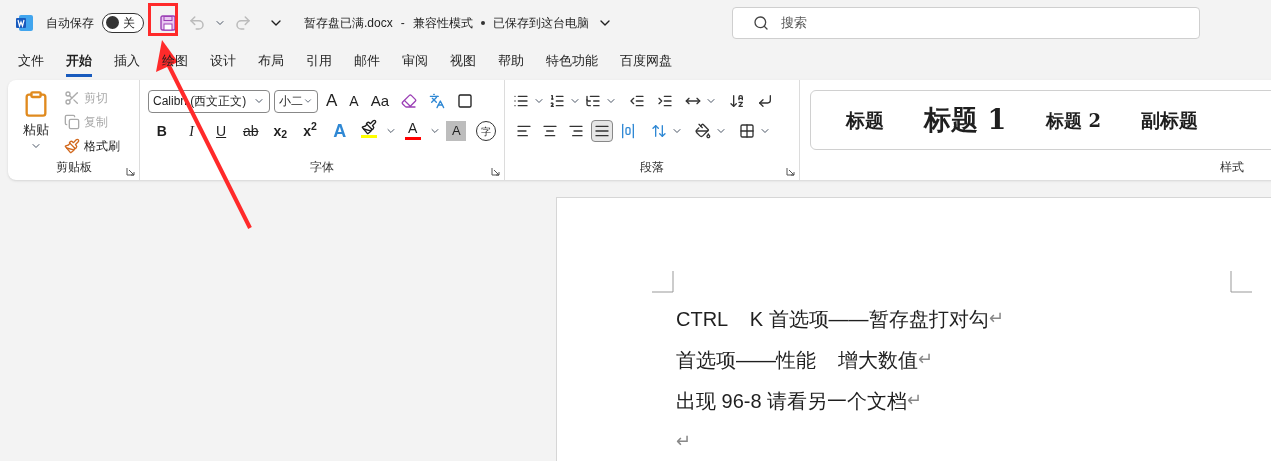 The height and width of the screenshot is (461, 1271). What do you see at coordinates (637, 101) in the screenshot?
I see `decrease-indent-icon` at bounding box center [637, 101].